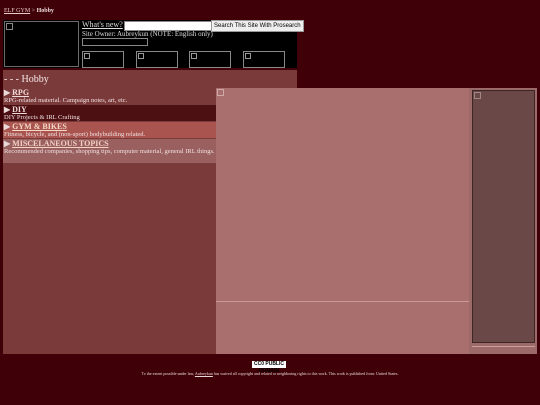 The image size is (540, 405). I want to click on right-sidebar, so click(503, 221).